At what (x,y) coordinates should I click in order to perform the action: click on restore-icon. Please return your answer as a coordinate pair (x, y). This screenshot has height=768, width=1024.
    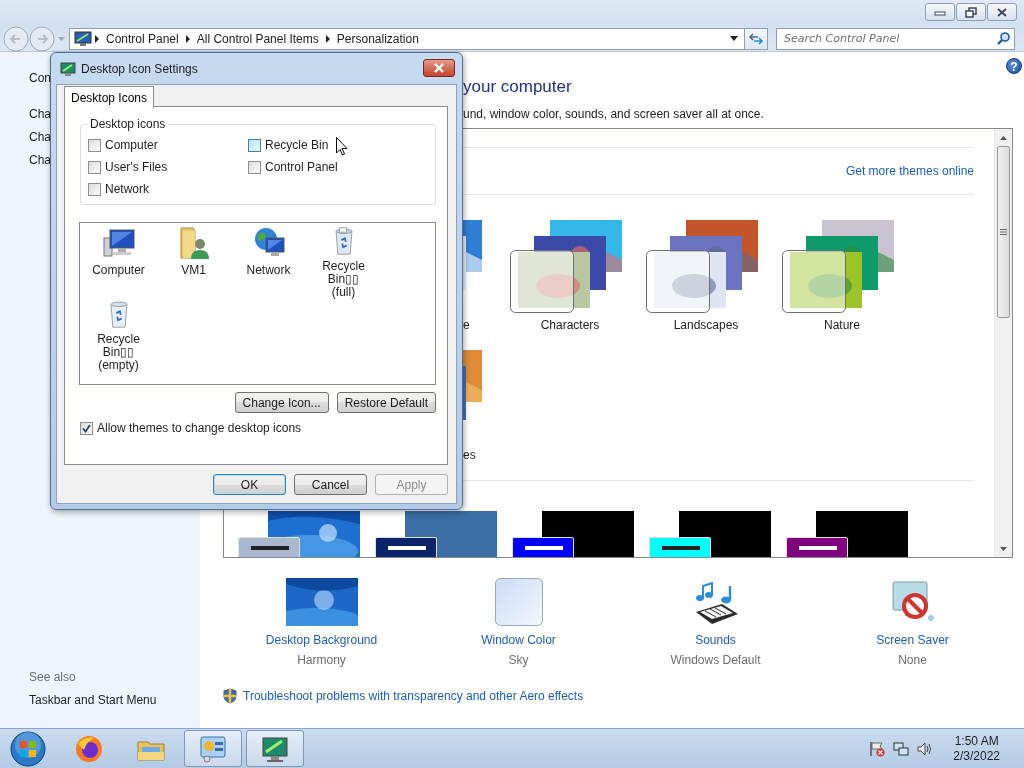
    Looking at the image, I should click on (971, 12).